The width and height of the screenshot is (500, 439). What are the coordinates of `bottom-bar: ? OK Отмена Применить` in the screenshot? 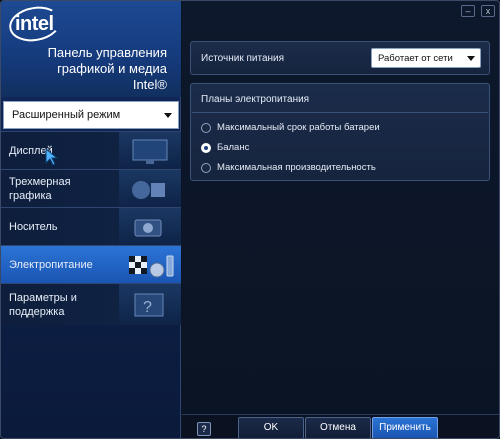 It's located at (340, 426).